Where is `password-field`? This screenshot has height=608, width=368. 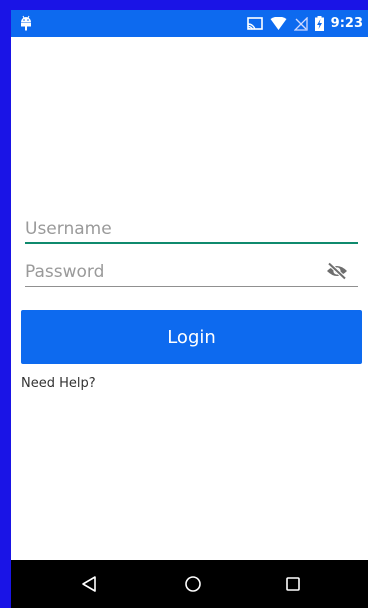 password-field is located at coordinates (191, 270).